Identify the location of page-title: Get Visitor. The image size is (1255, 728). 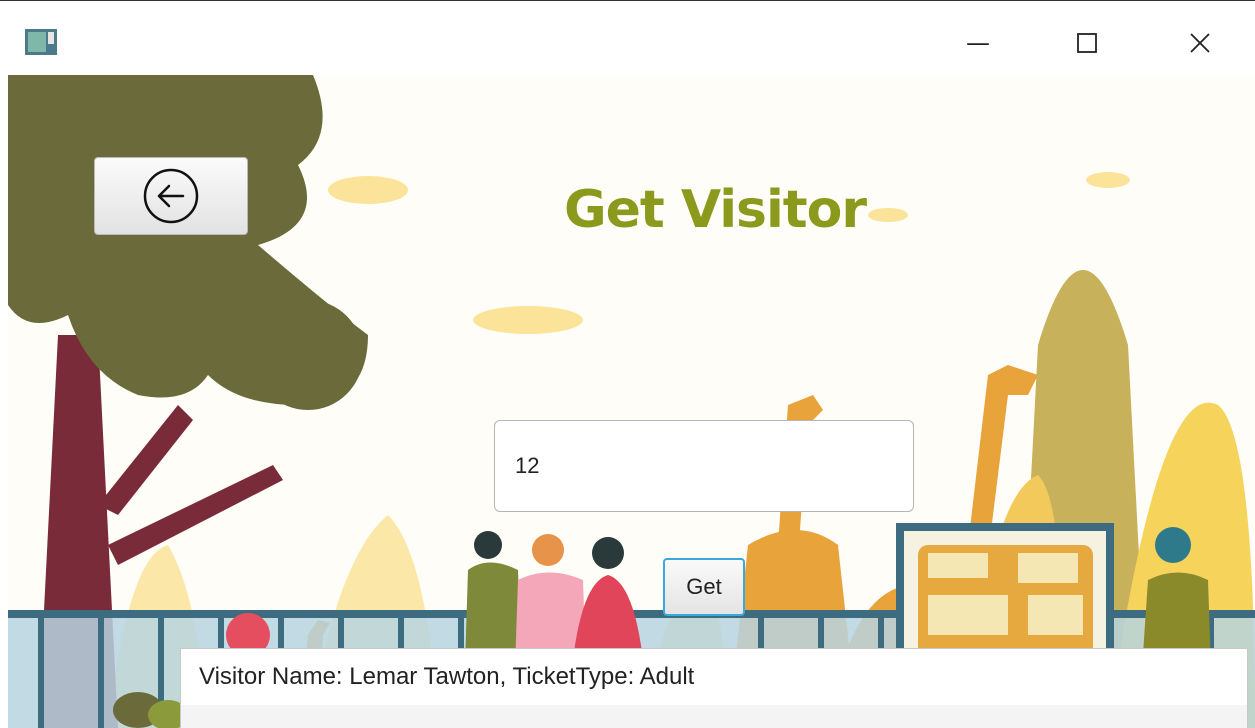
(715, 210).